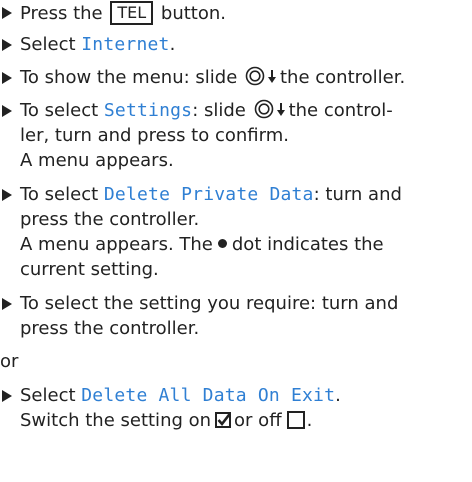 The width and height of the screenshot is (472, 482). What do you see at coordinates (89, 269) in the screenshot?
I see `step-text: current setting.` at bounding box center [89, 269].